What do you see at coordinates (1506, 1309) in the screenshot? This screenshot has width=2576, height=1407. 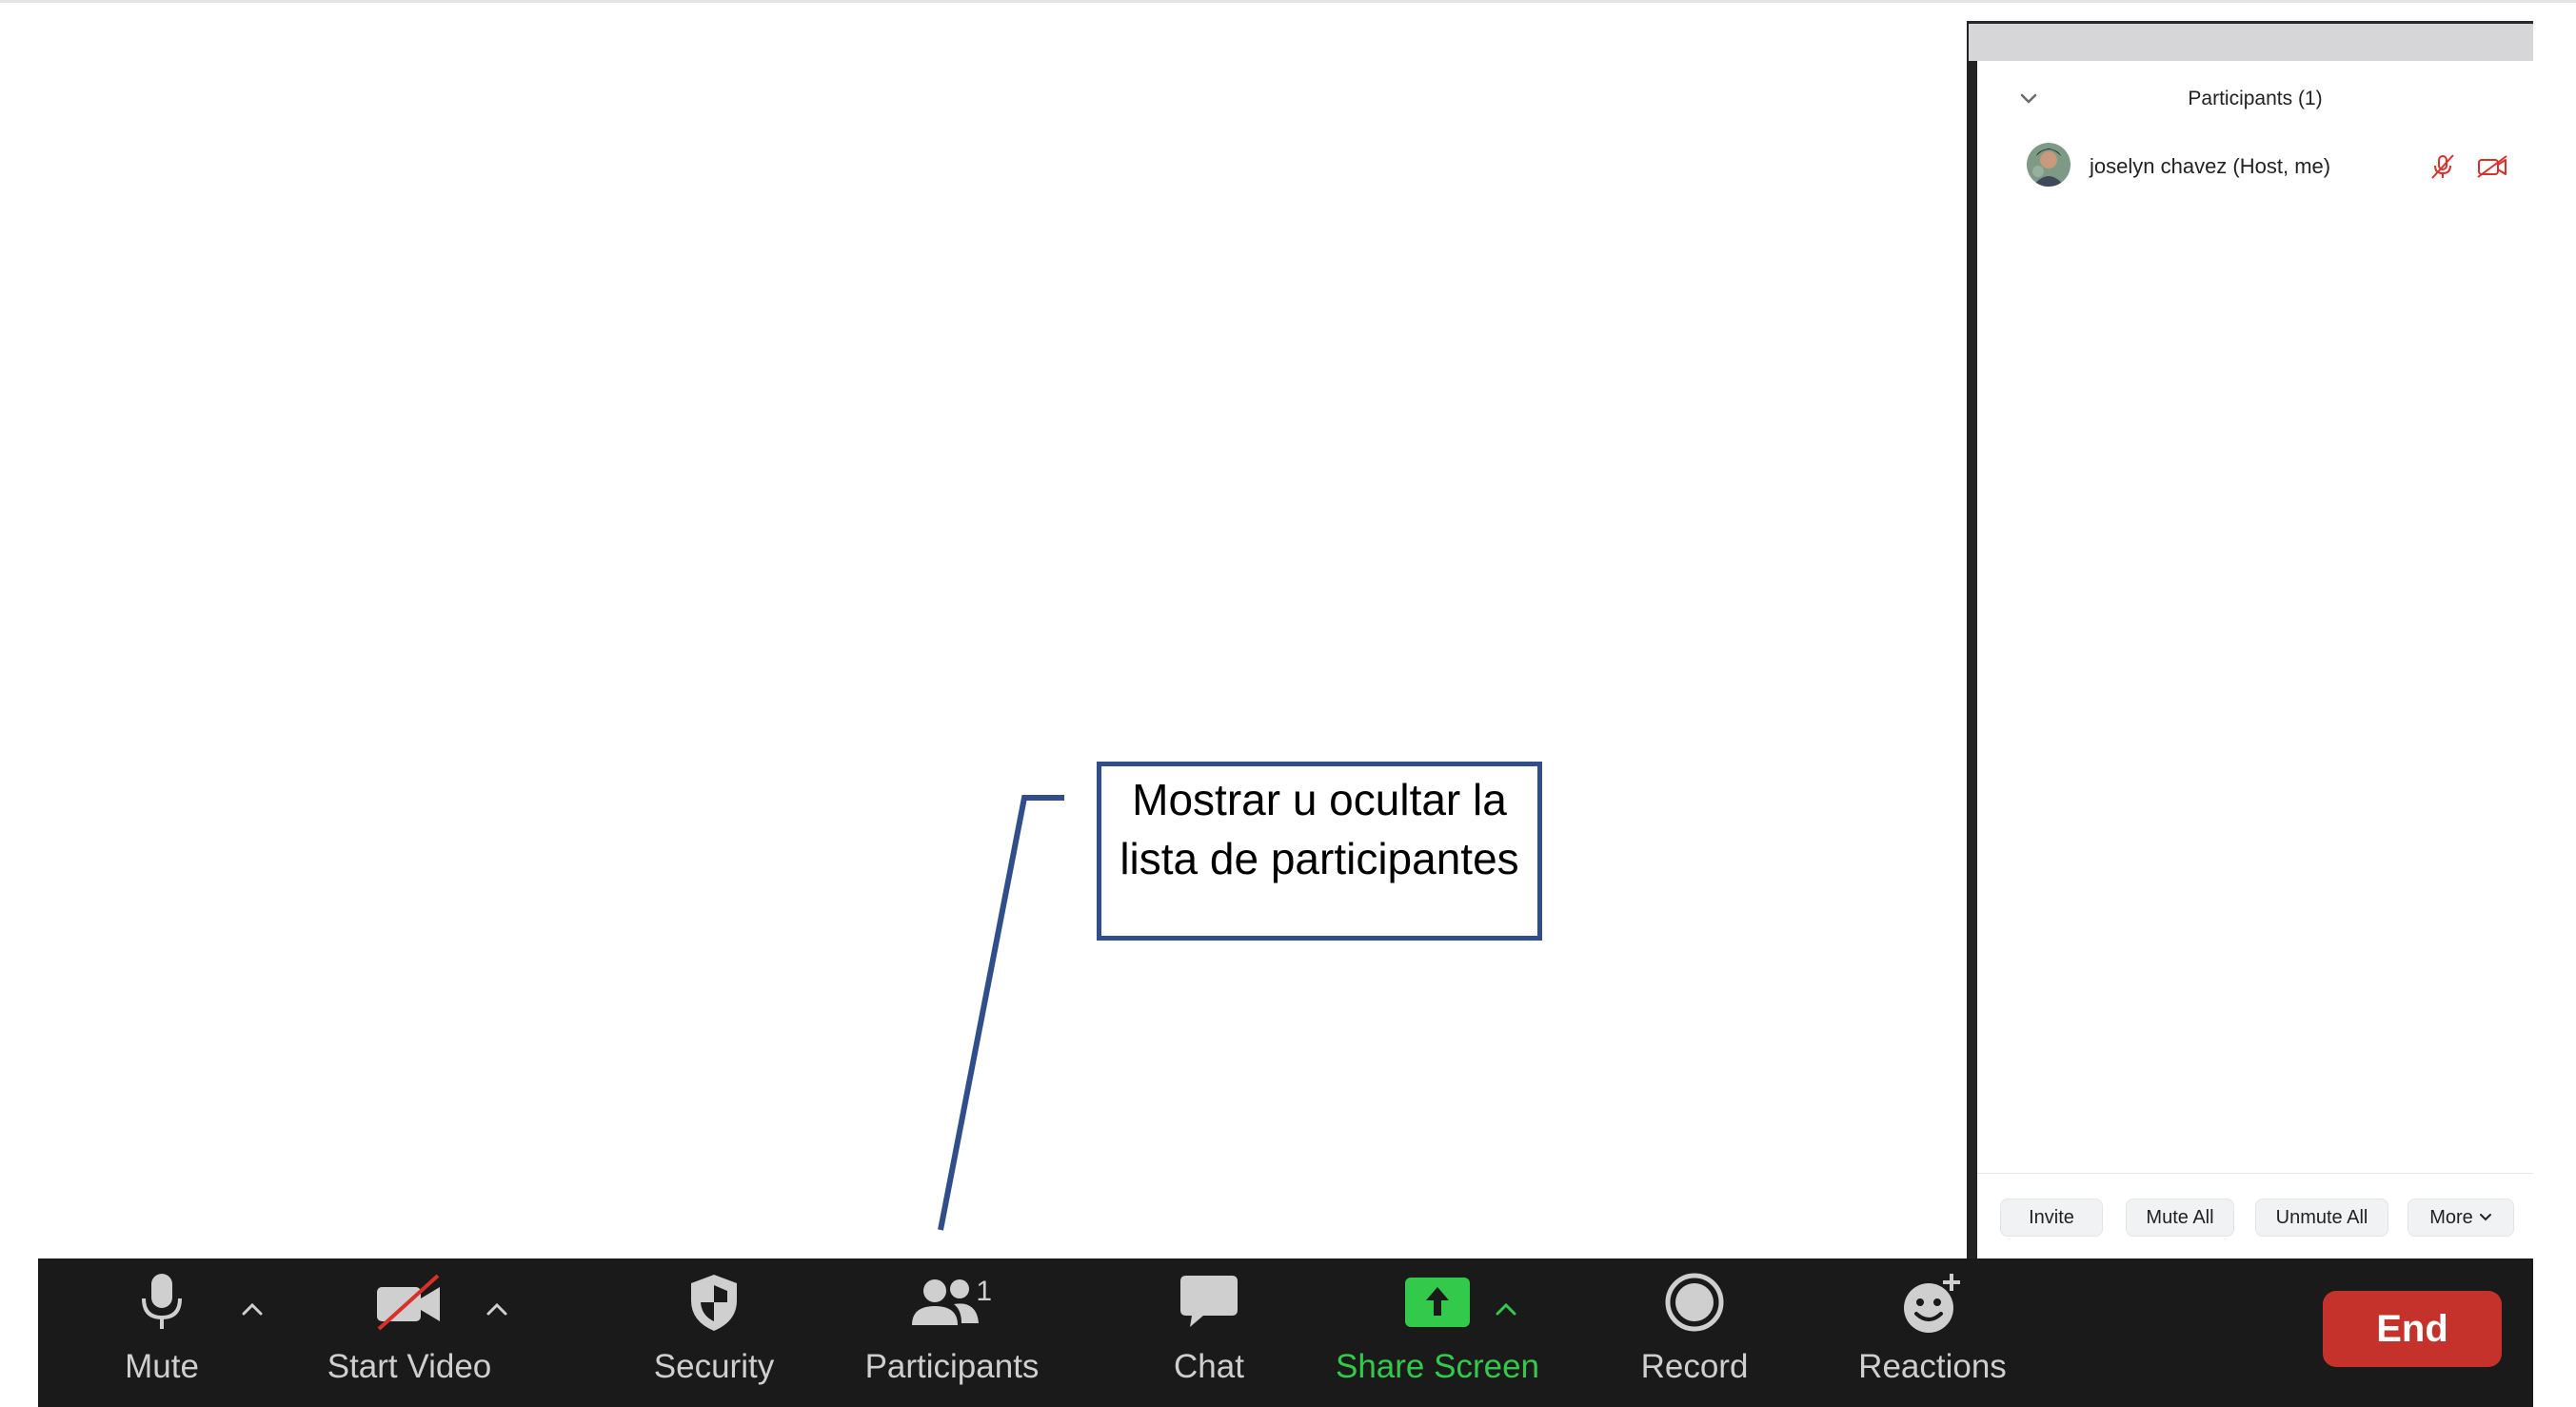 I see `share-options-caret-icon` at bounding box center [1506, 1309].